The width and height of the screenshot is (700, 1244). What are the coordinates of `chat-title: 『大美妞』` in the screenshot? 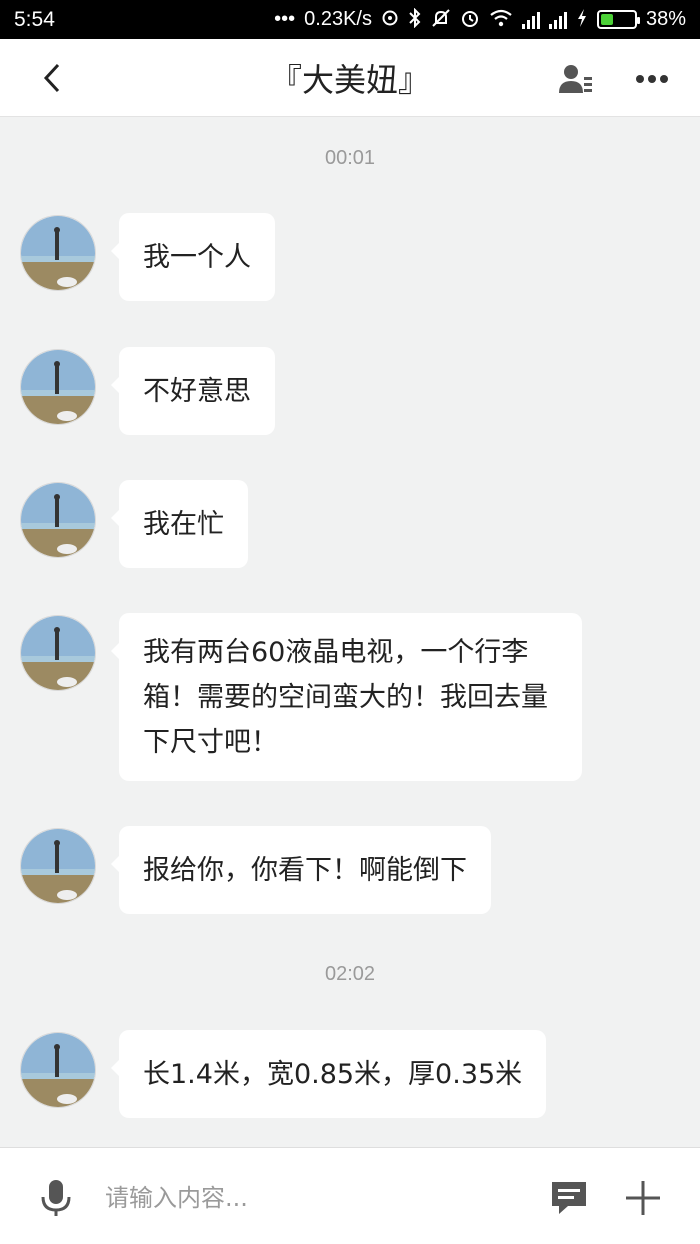 It's located at (349, 79).